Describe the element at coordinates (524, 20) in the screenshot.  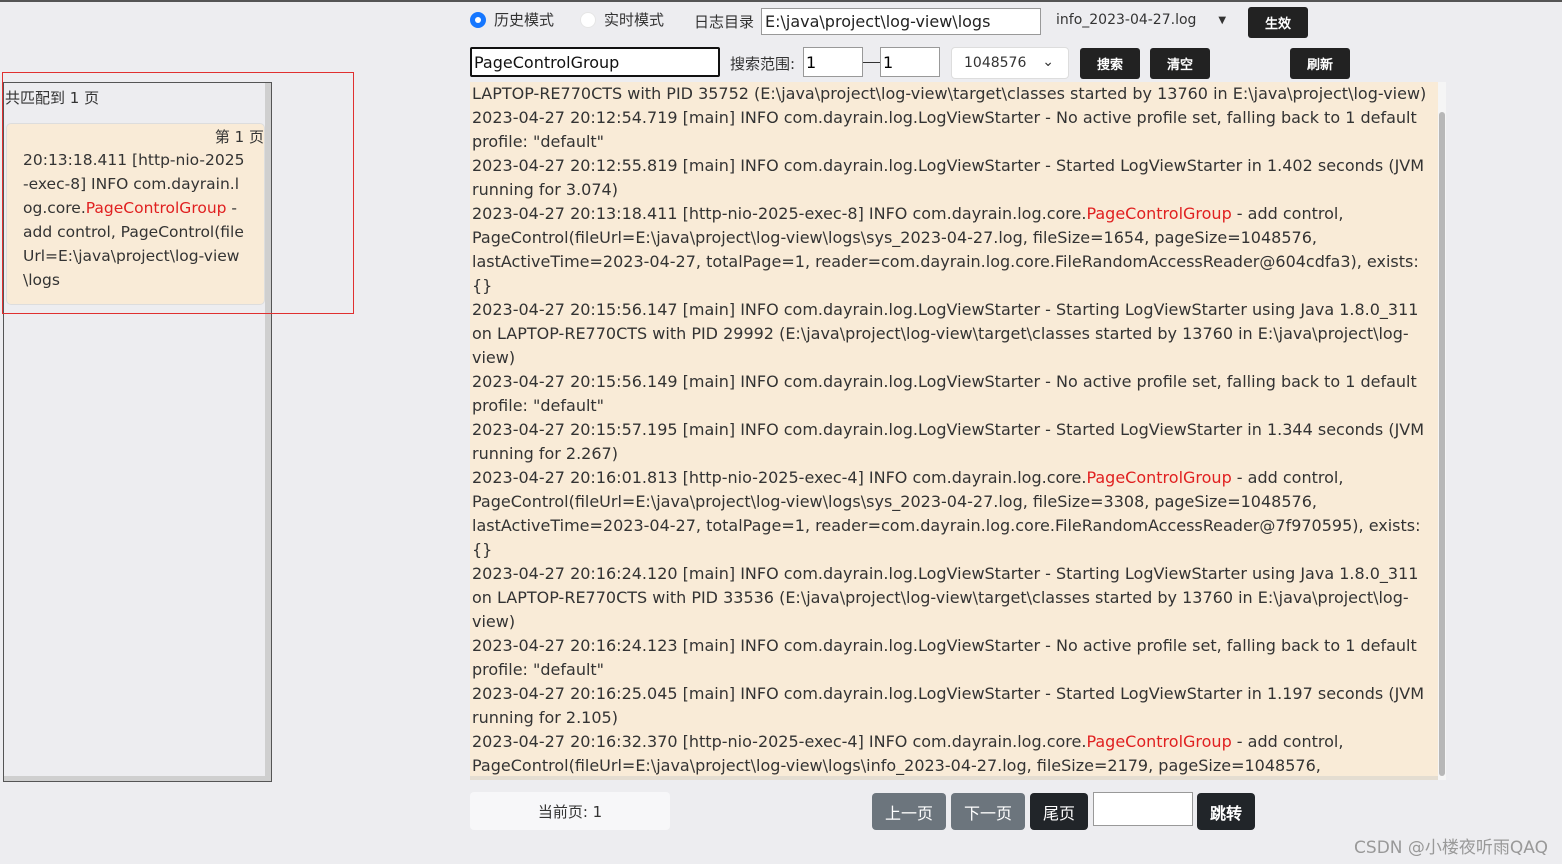
I see `history-mode-label: 历史模式` at that location.